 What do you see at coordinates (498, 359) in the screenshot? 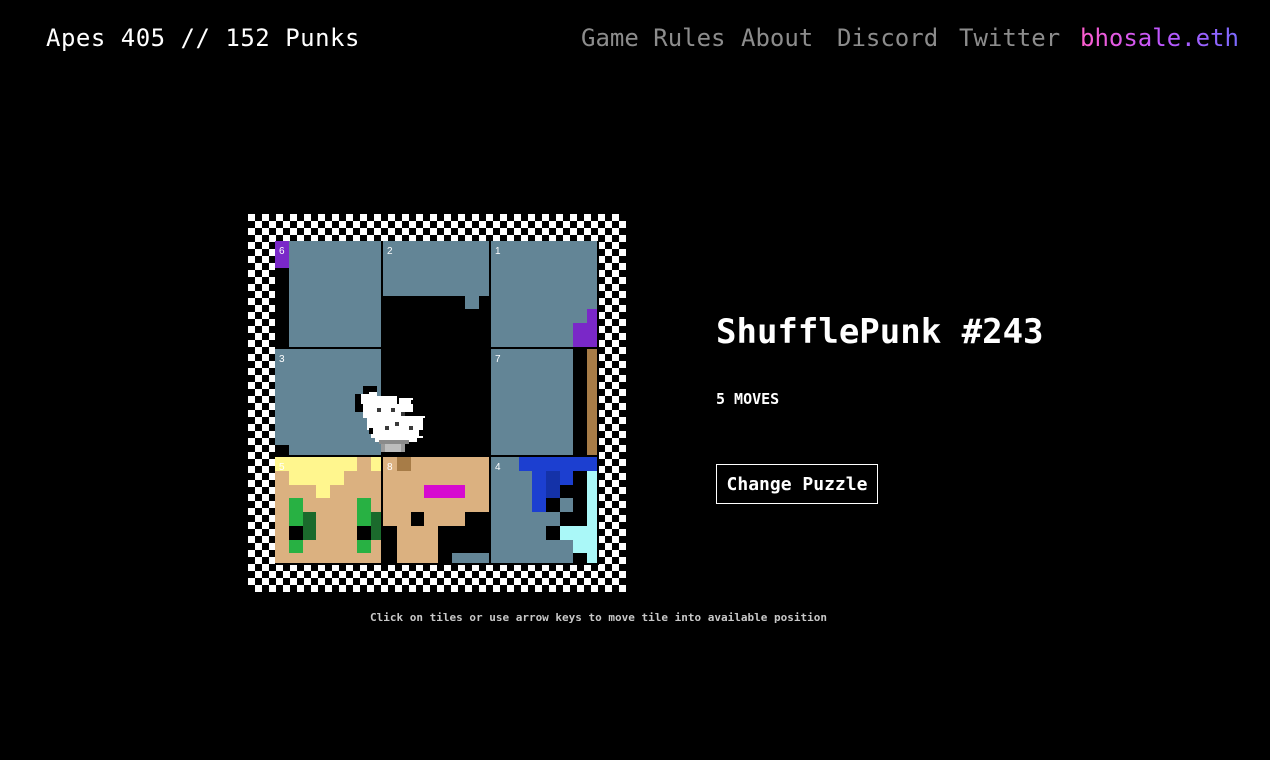
I see `tile-number: 7` at bounding box center [498, 359].